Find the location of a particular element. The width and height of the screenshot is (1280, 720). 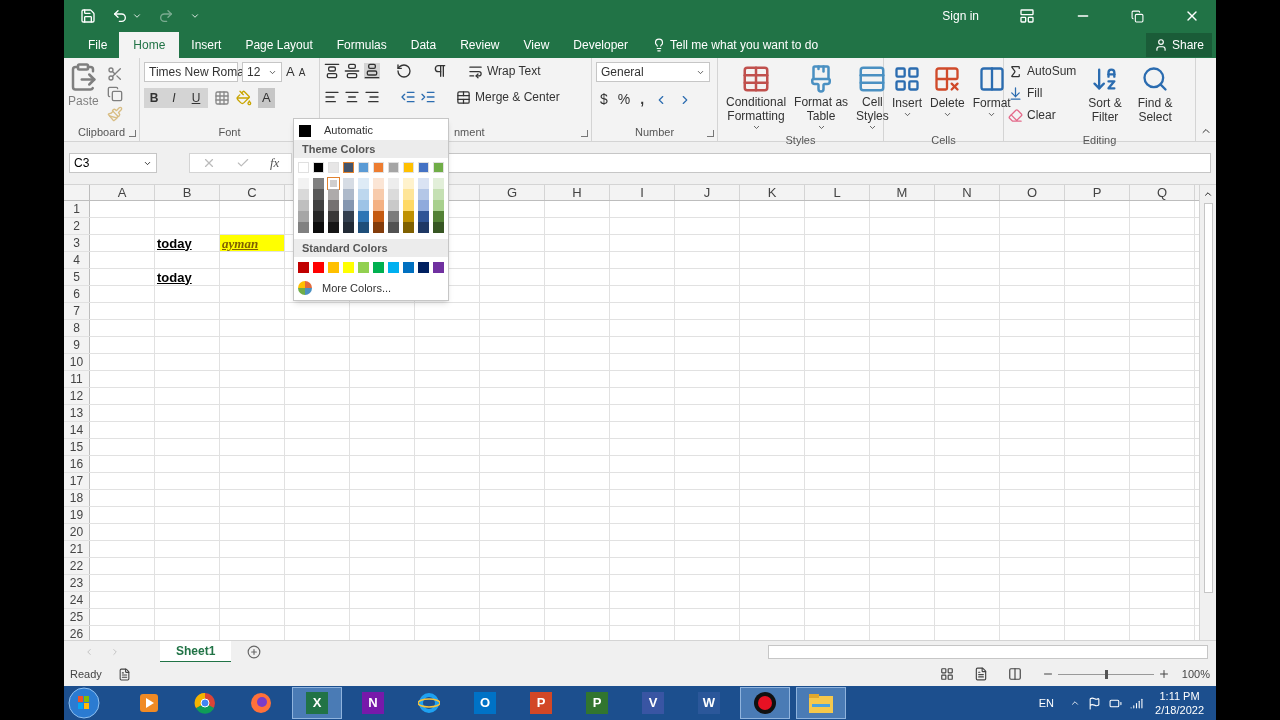

grow-font-button: A is located at coordinates (290, 72).